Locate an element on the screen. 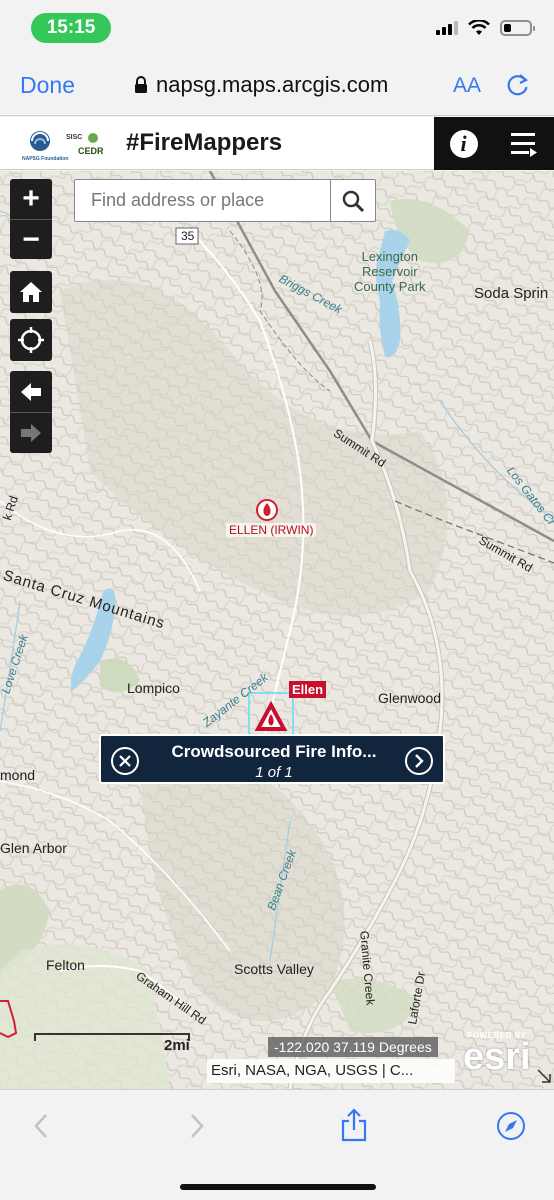 Image resolution: width=554 pixels, height=1200 pixels. lexington-reservoir-label: Lexington Reservoir County Park is located at coordinates (390, 271).